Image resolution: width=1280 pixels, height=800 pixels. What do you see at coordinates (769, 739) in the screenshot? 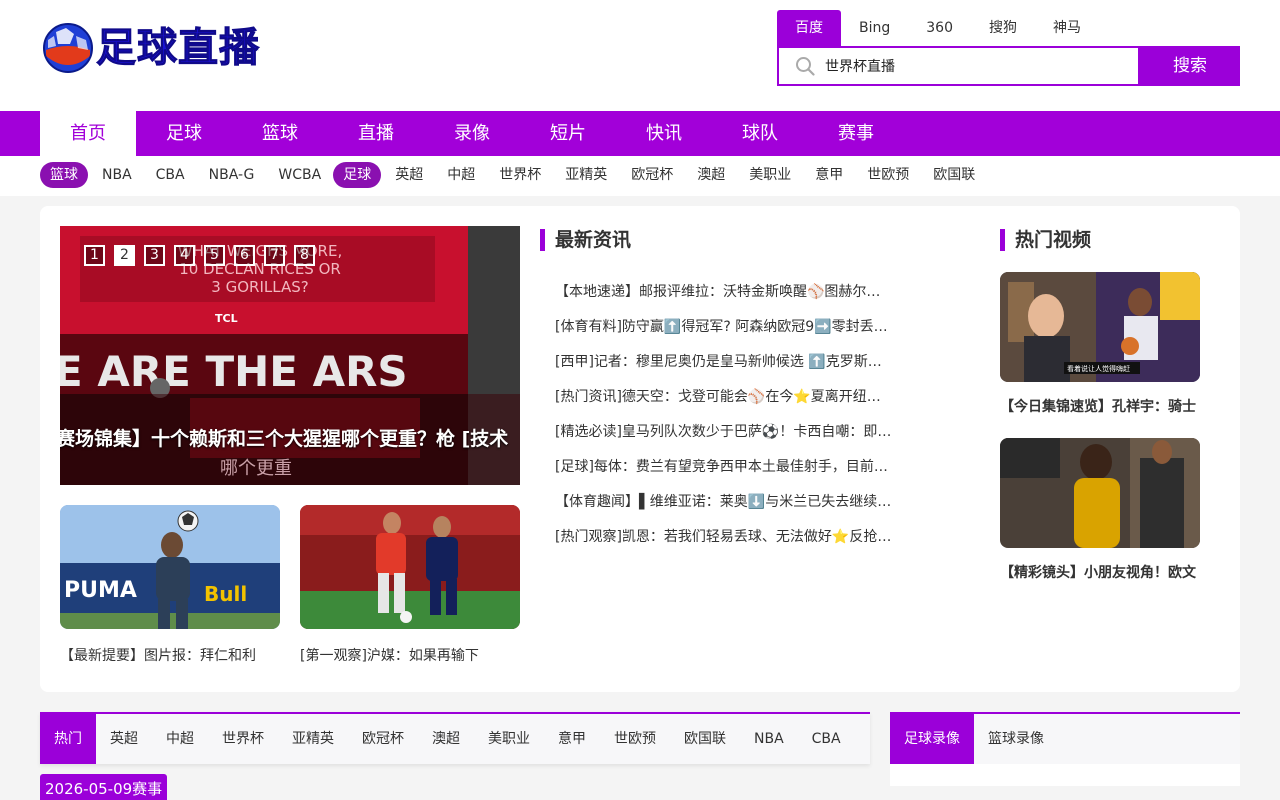
I see `schedule-tab: NBA` at bounding box center [769, 739].